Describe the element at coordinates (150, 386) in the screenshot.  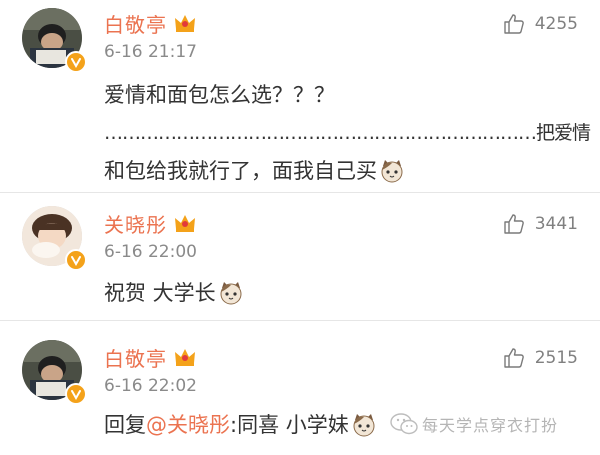
I see `comment-time: 6-16 22:02` at that location.